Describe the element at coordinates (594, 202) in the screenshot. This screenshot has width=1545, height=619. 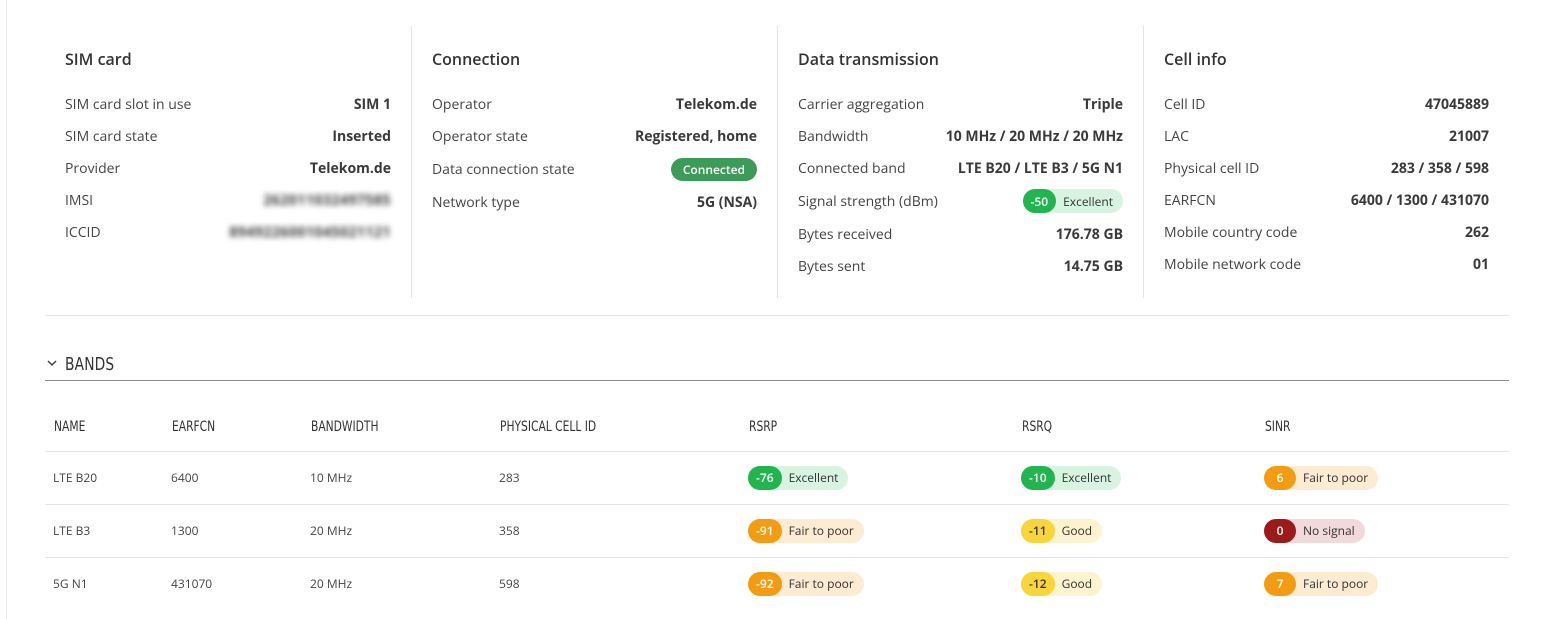
I see `network-type-row: Network type 5G (NSA)` at that location.